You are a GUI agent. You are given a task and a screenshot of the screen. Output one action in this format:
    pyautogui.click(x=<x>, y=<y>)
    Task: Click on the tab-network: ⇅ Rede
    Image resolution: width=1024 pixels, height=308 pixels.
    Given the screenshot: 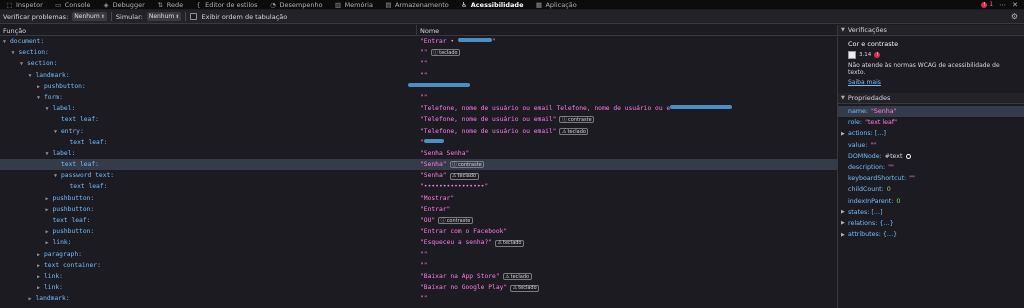 What is the action you would take?
    pyautogui.click(x=170, y=4)
    